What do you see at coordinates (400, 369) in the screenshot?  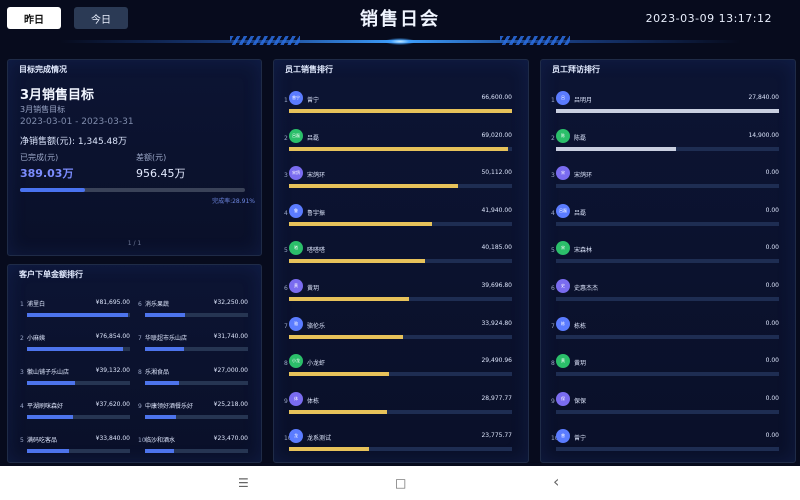 I see `employee-row: 8 小龙 小龙虾 29,490.96` at bounding box center [400, 369].